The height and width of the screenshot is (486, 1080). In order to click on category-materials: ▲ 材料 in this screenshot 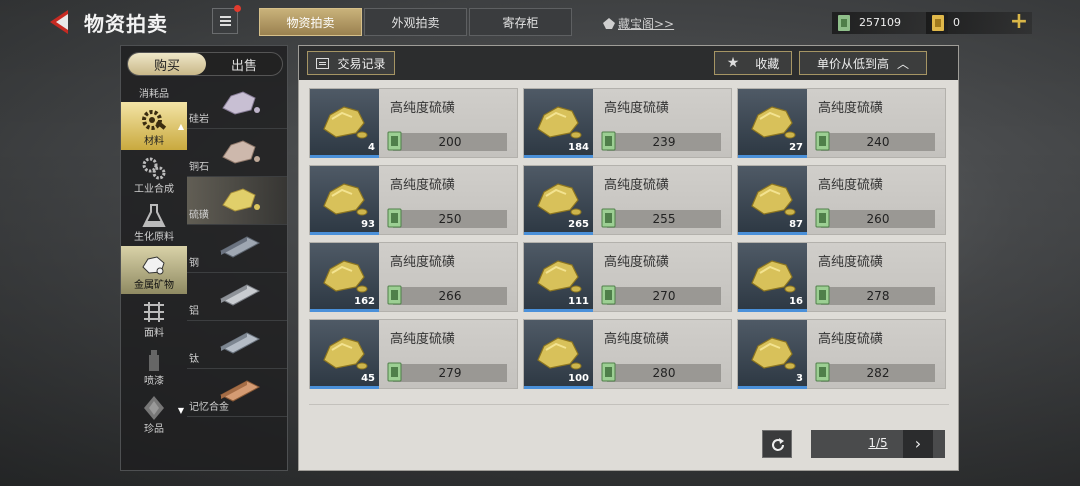, I will do `click(154, 126)`.